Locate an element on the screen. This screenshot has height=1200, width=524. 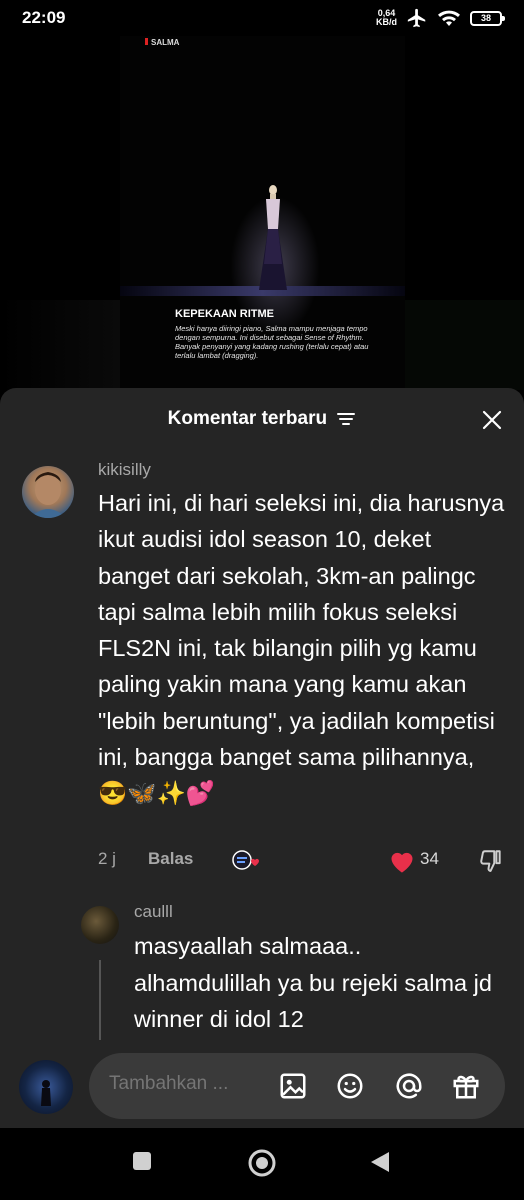
status-time: 22:09 is located at coordinates (44, 17).